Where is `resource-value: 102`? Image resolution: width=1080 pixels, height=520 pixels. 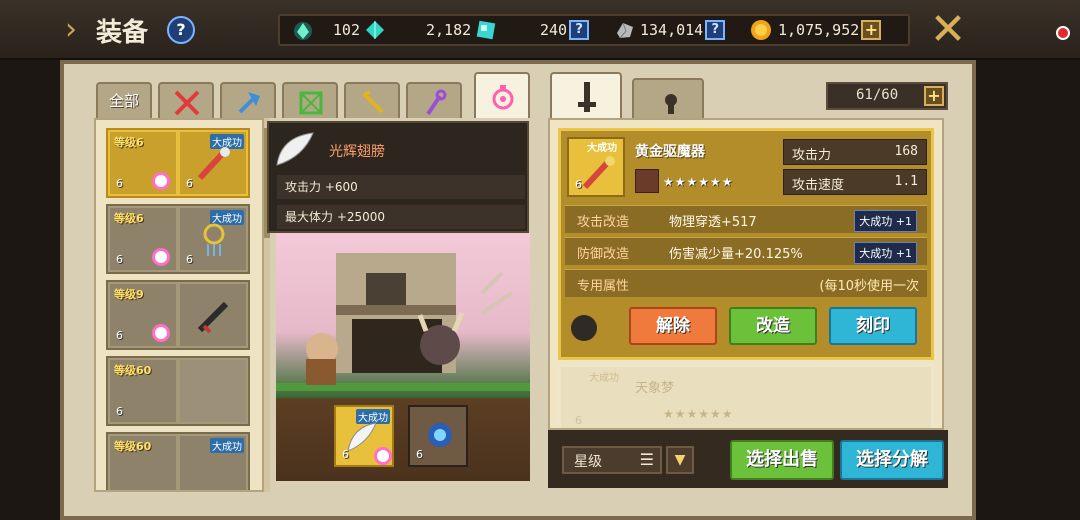
resource-value: 102 is located at coordinates (346, 30).